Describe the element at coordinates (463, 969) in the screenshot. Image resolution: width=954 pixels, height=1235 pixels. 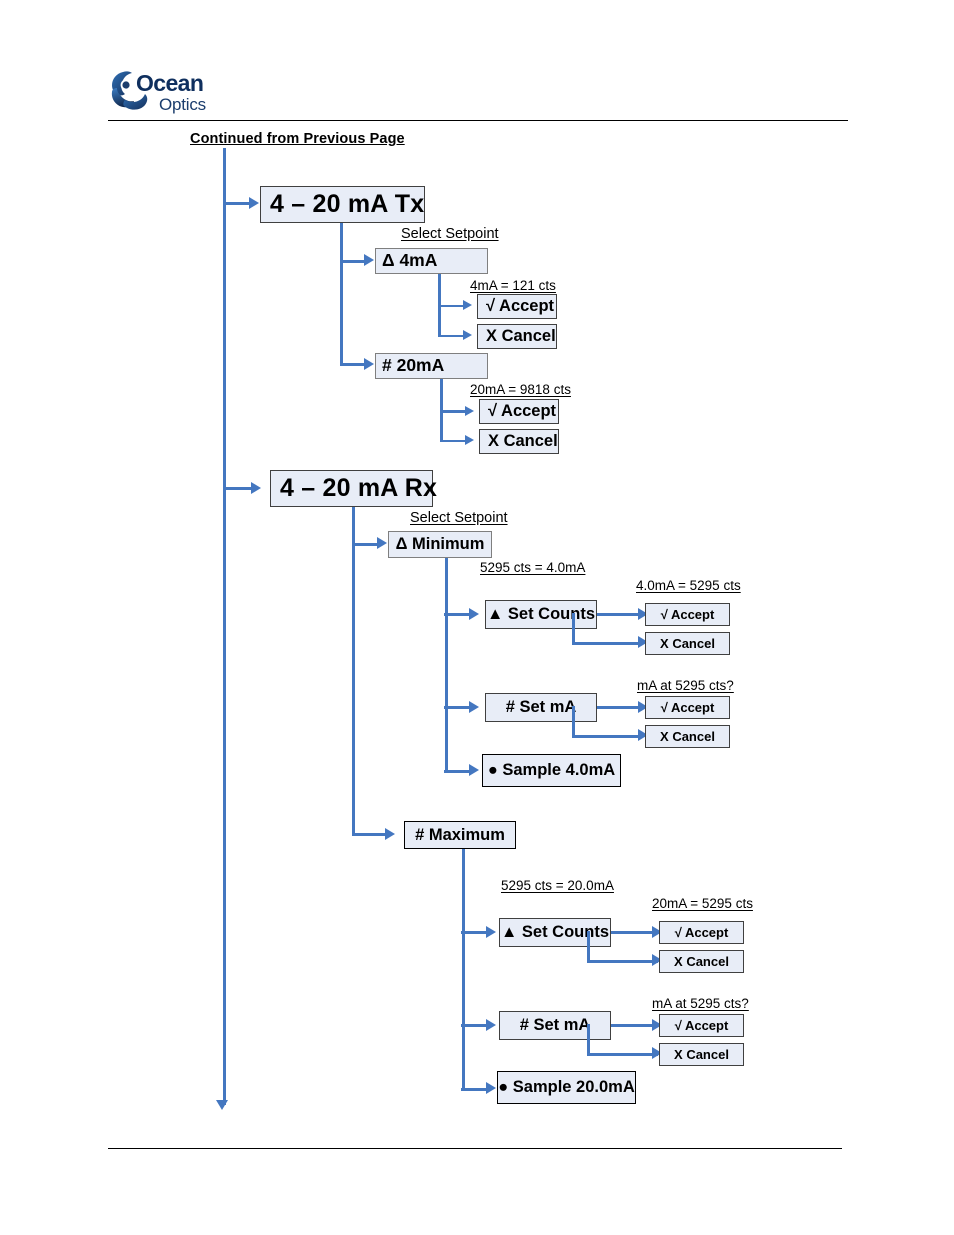
I see `maximum-branch-spine` at that location.